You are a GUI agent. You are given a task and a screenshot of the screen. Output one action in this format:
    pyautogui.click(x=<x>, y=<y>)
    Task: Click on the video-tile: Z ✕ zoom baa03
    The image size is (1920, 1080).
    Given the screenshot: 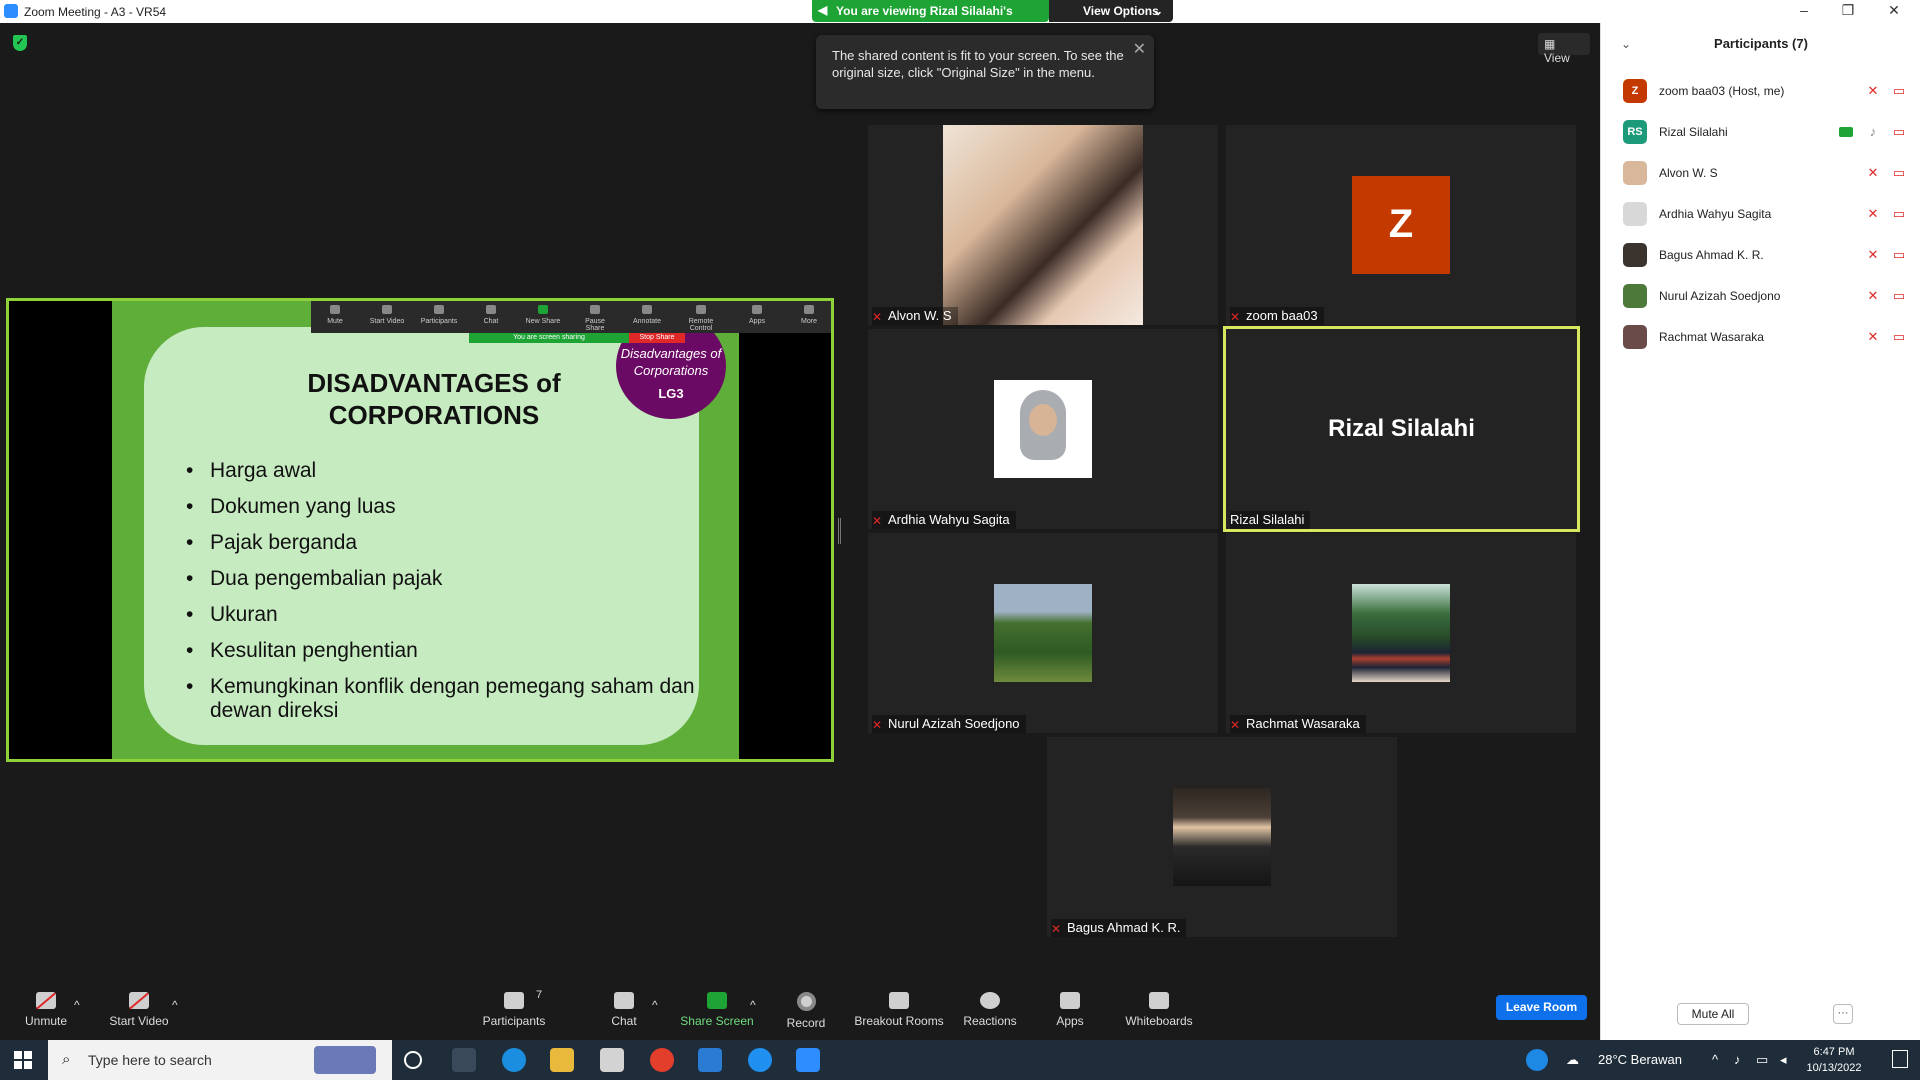 What is the action you would take?
    pyautogui.click(x=1401, y=225)
    